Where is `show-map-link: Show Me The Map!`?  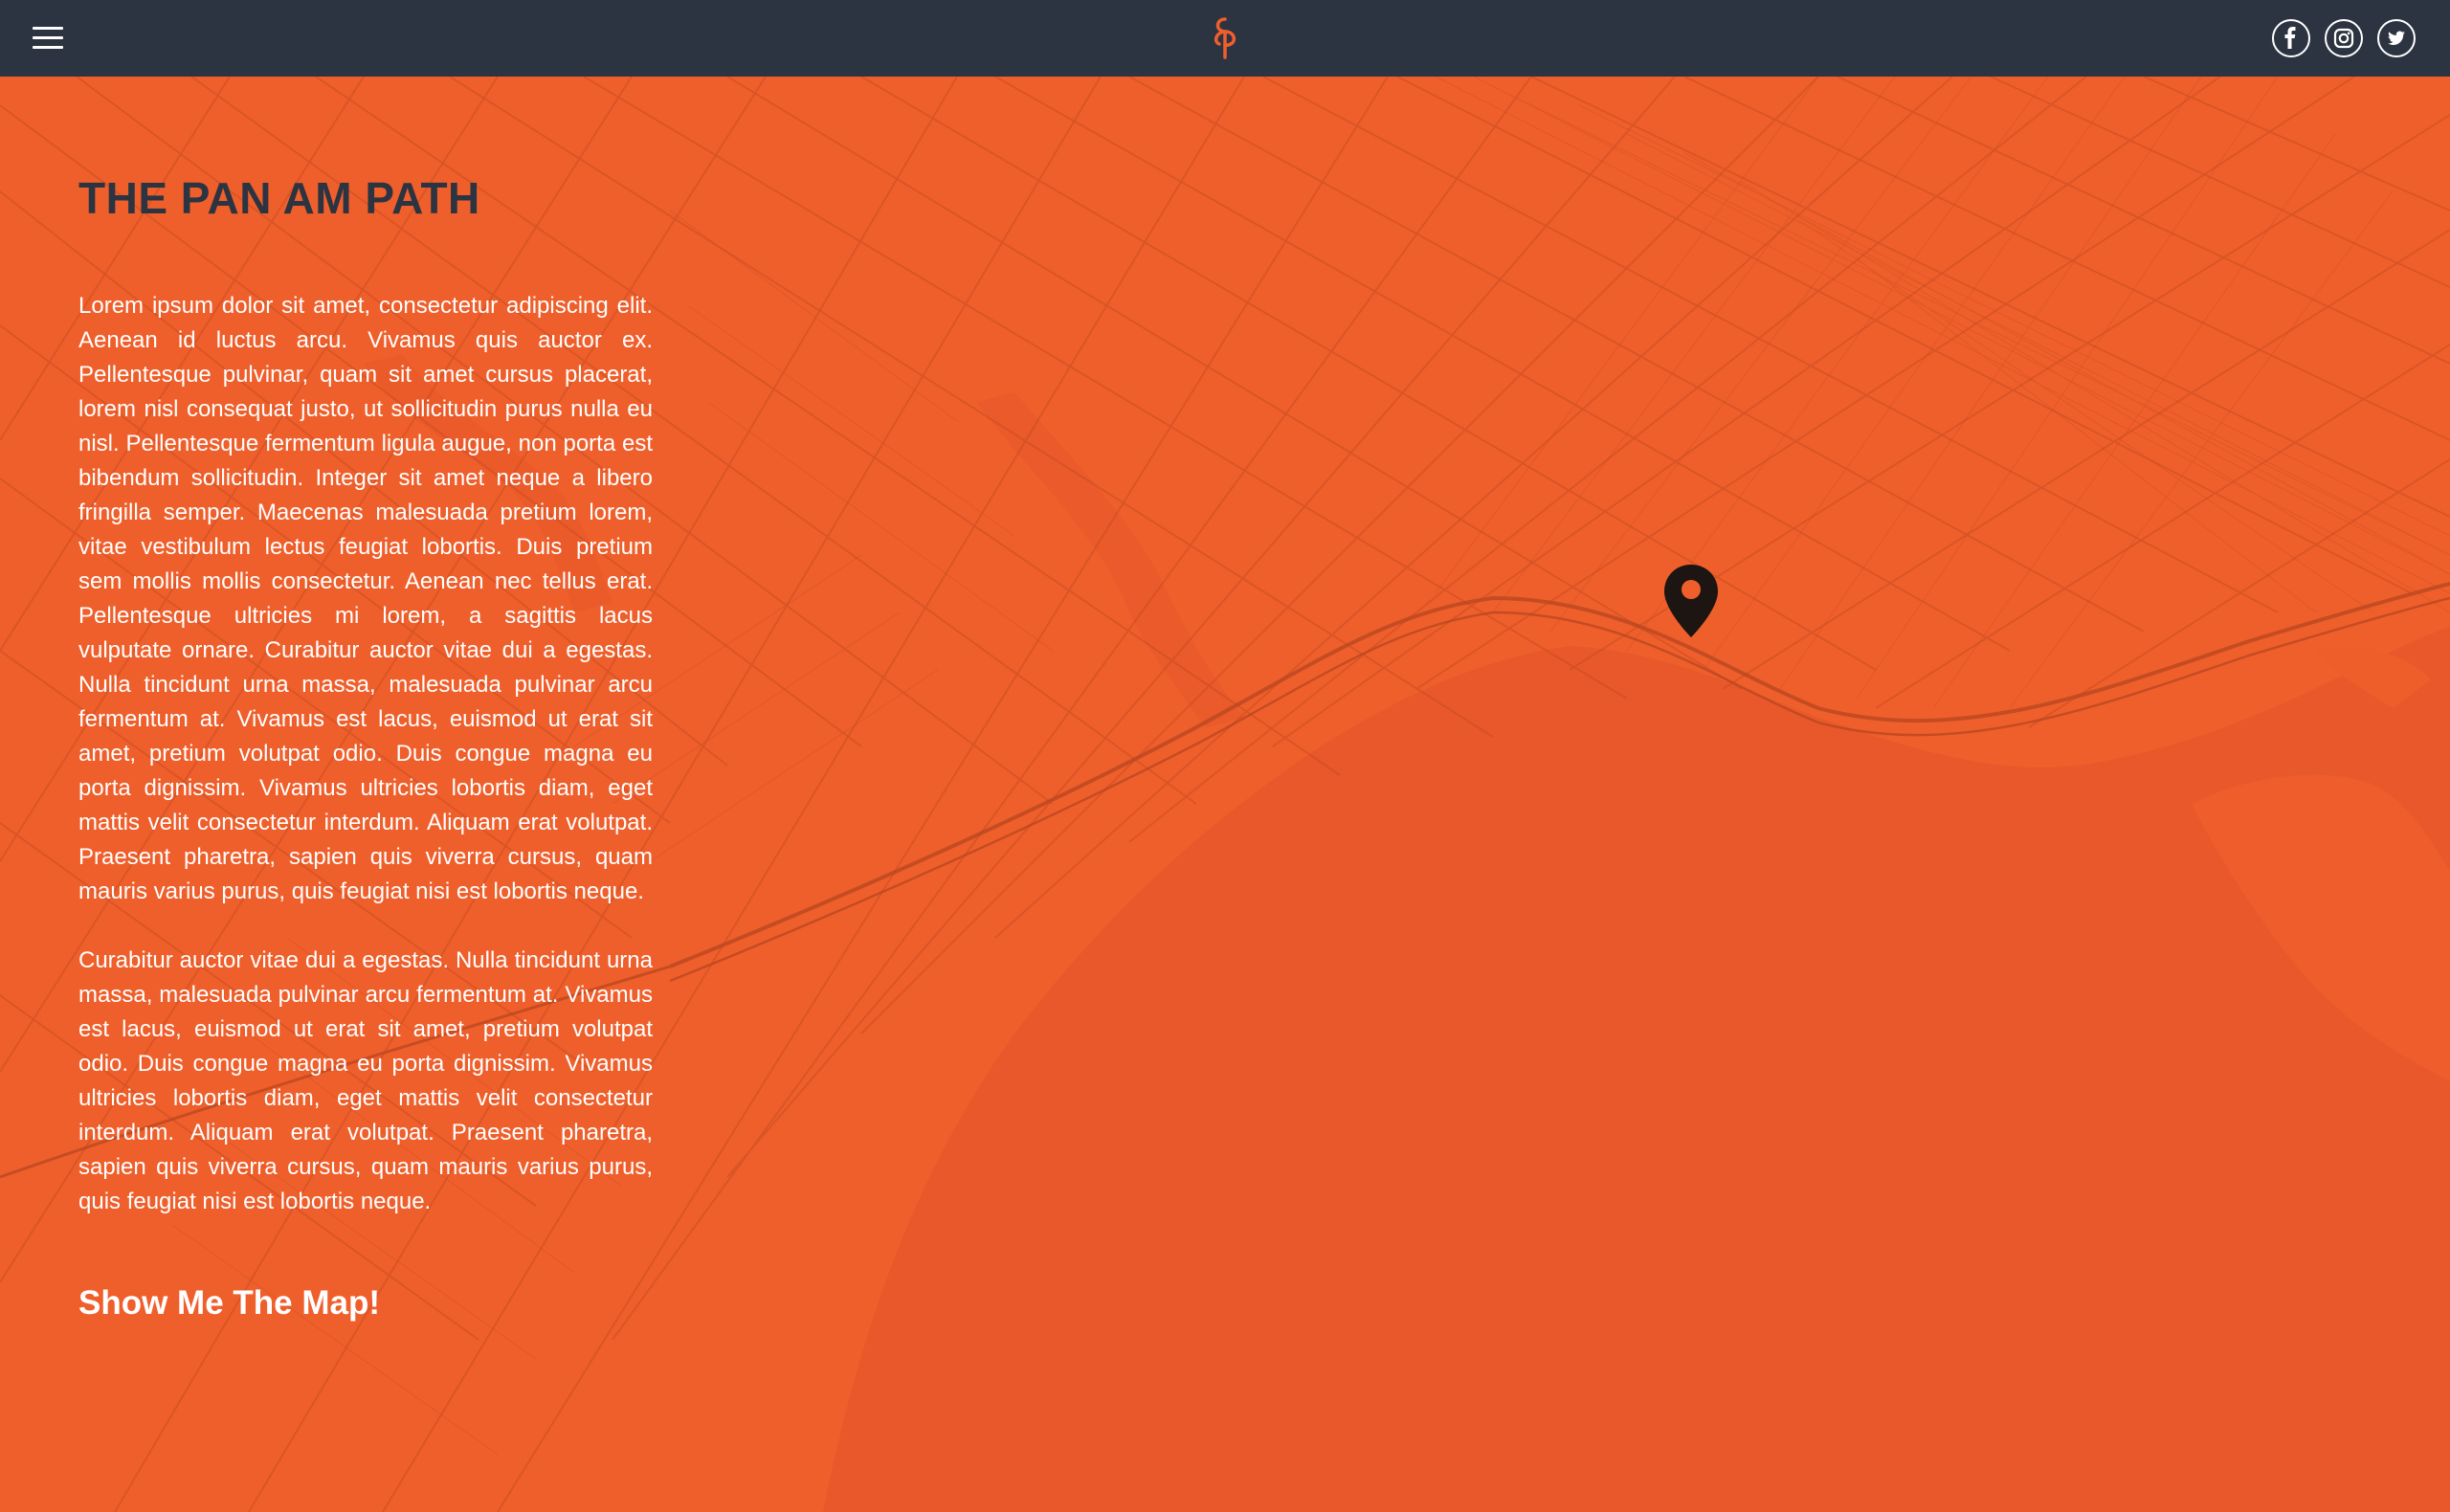 show-map-link: Show Me The Map! is located at coordinates (229, 1303).